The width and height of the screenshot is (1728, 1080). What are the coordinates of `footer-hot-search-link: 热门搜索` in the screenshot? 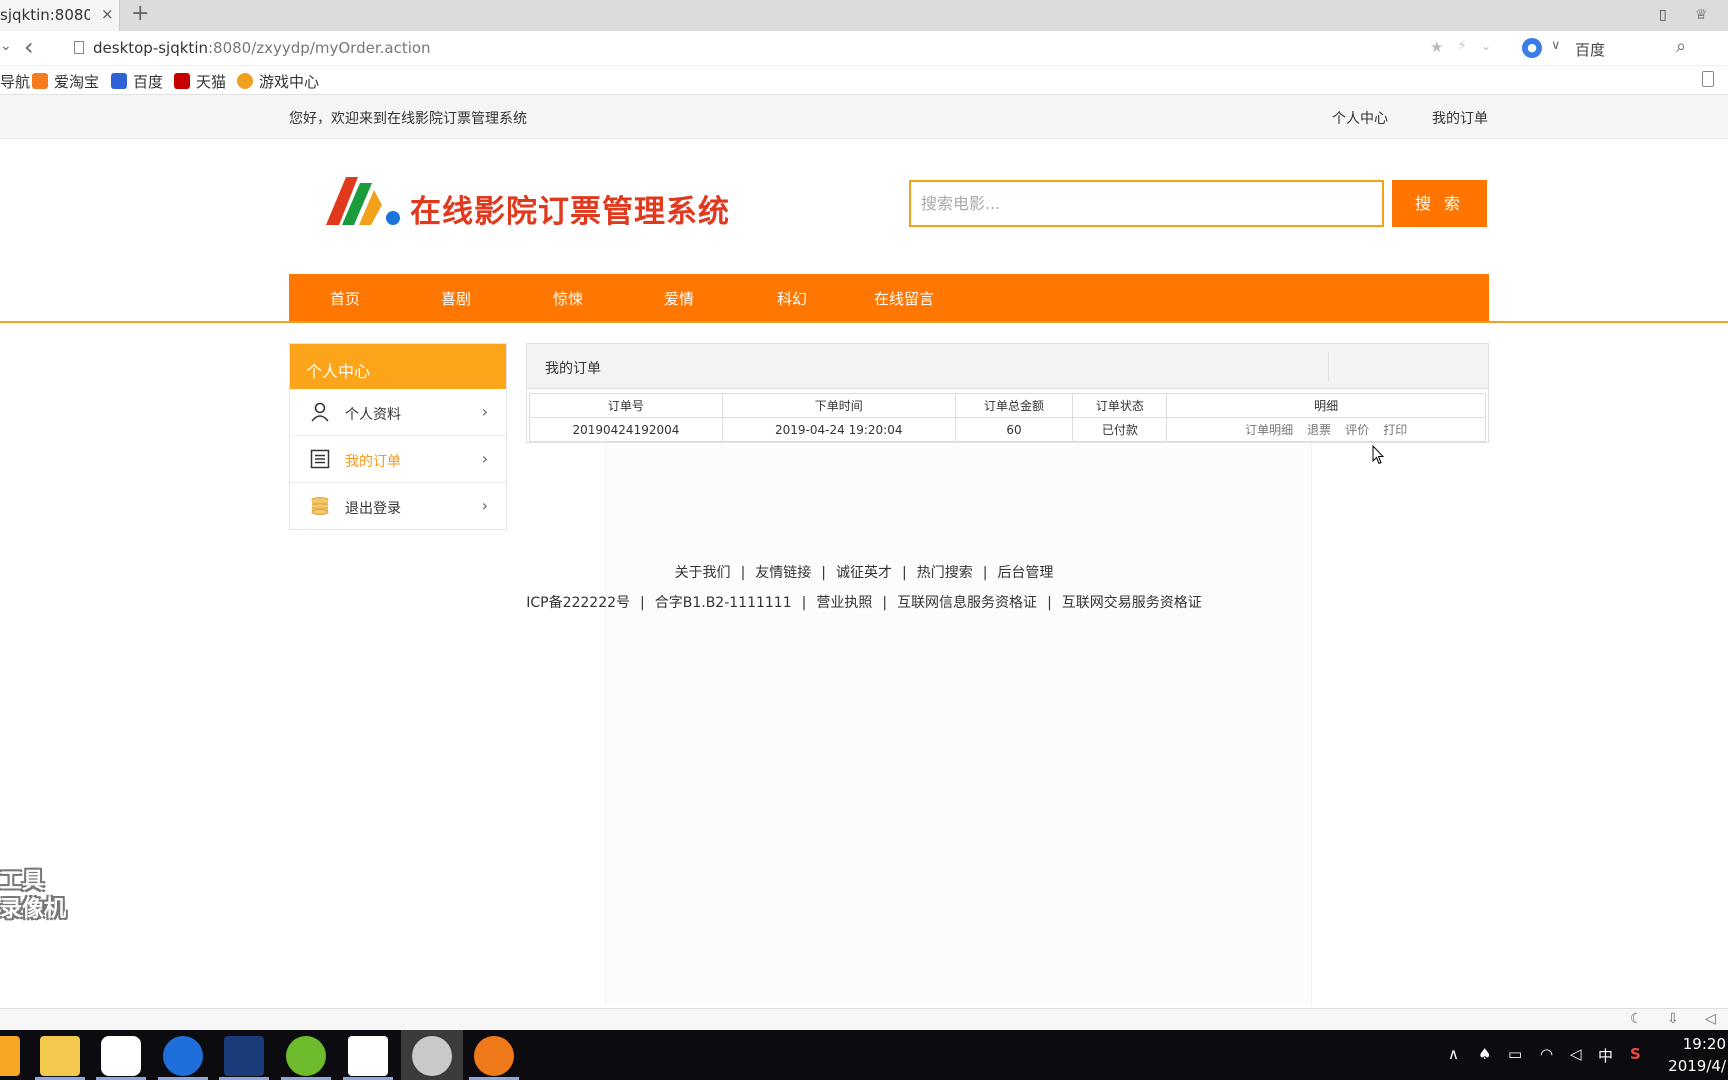 It's located at (945, 573).